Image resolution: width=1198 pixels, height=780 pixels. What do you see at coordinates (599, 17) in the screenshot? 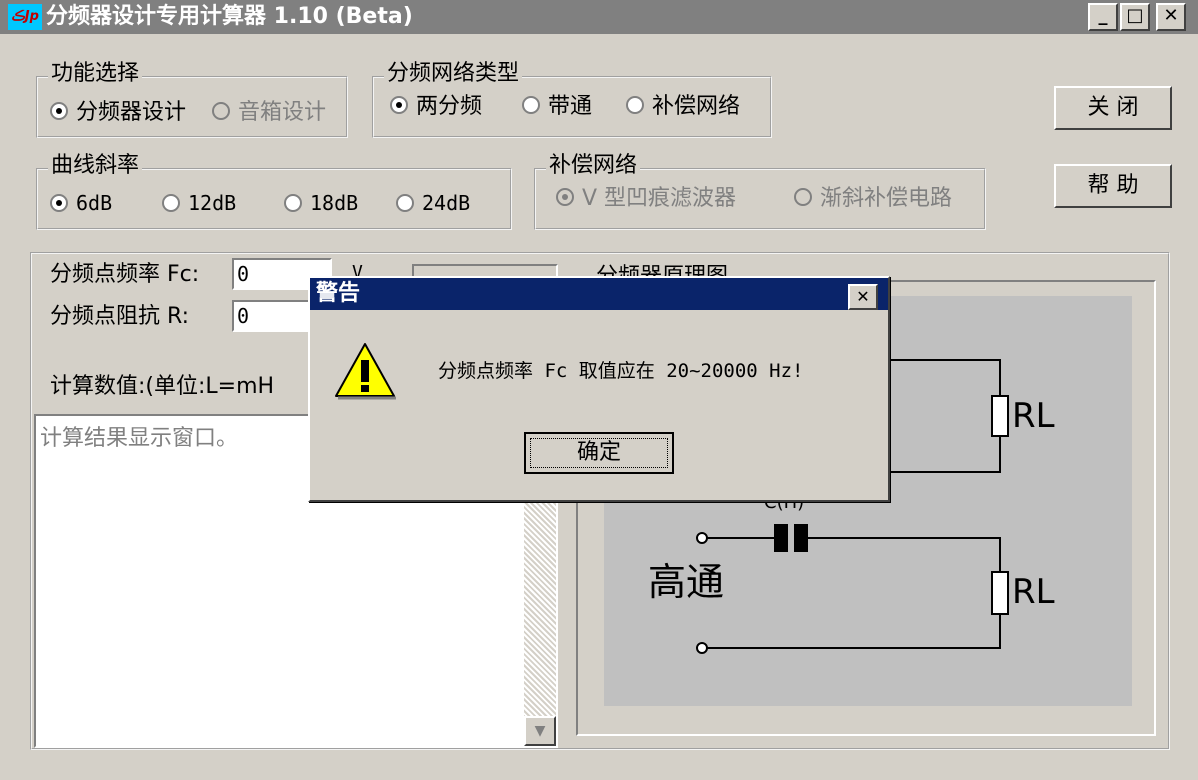
I see `title-bar: ڪJp 分频器设计专用计算器 1.10 (Beta) _ □ ✕` at bounding box center [599, 17].